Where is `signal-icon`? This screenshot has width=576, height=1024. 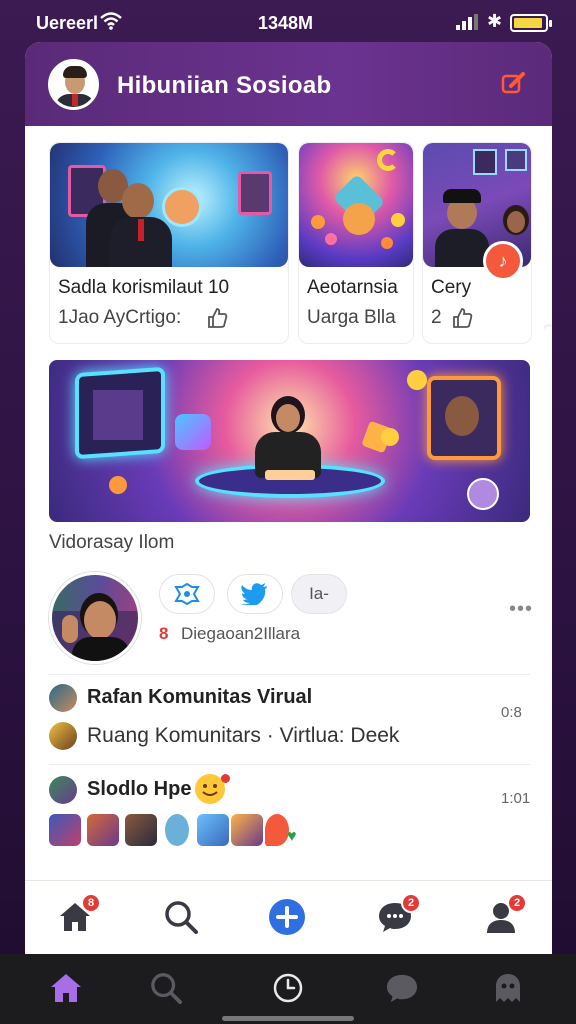
signal-icon is located at coordinates (468, 24).